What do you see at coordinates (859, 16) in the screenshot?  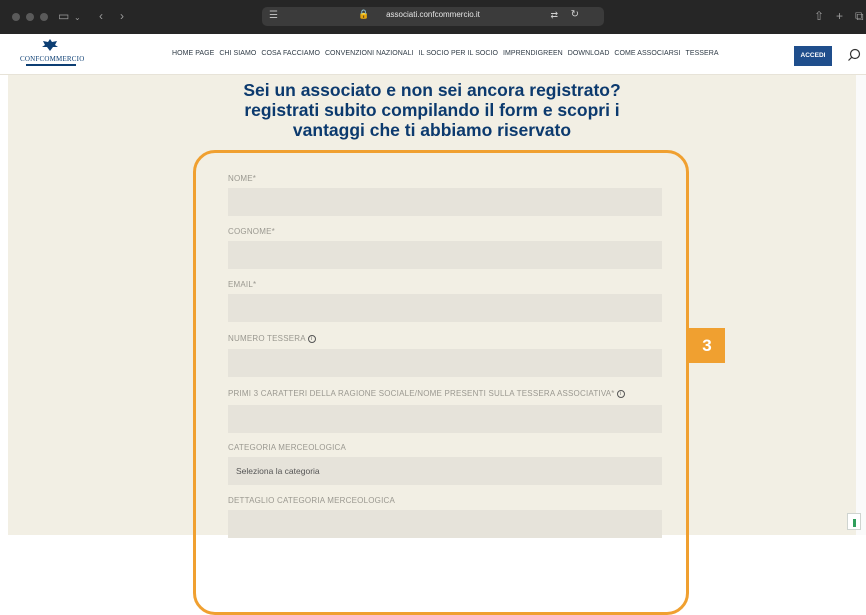 I see `tabs-overview-icon: ⧉` at bounding box center [859, 16].